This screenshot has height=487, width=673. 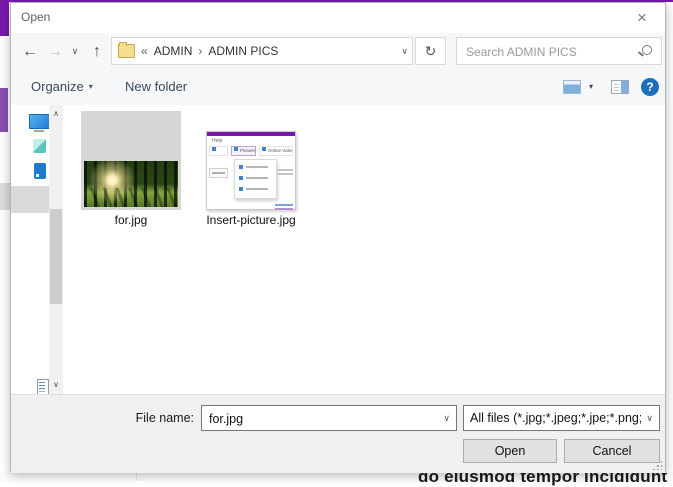 What do you see at coordinates (164, 418) in the screenshot?
I see `file-name-field-label: File name:` at bounding box center [164, 418].